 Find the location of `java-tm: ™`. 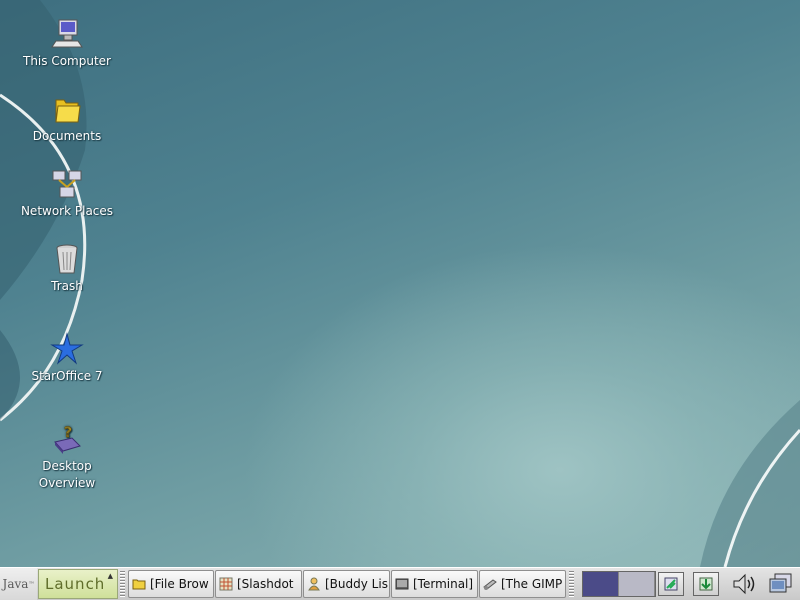

java-tm: ™ is located at coordinates (31, 584).